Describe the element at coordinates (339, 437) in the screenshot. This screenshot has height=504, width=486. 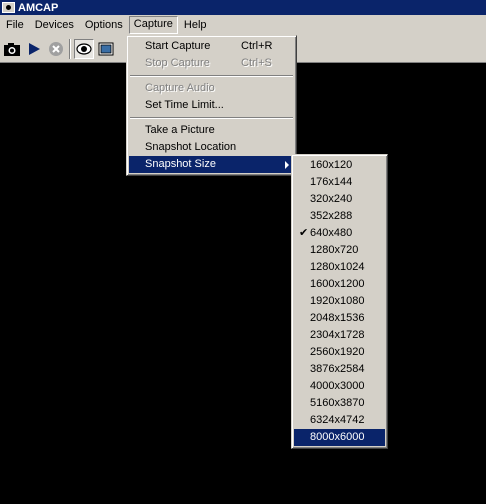
I see `size-option-highlighted: 8000x6000` at that location.